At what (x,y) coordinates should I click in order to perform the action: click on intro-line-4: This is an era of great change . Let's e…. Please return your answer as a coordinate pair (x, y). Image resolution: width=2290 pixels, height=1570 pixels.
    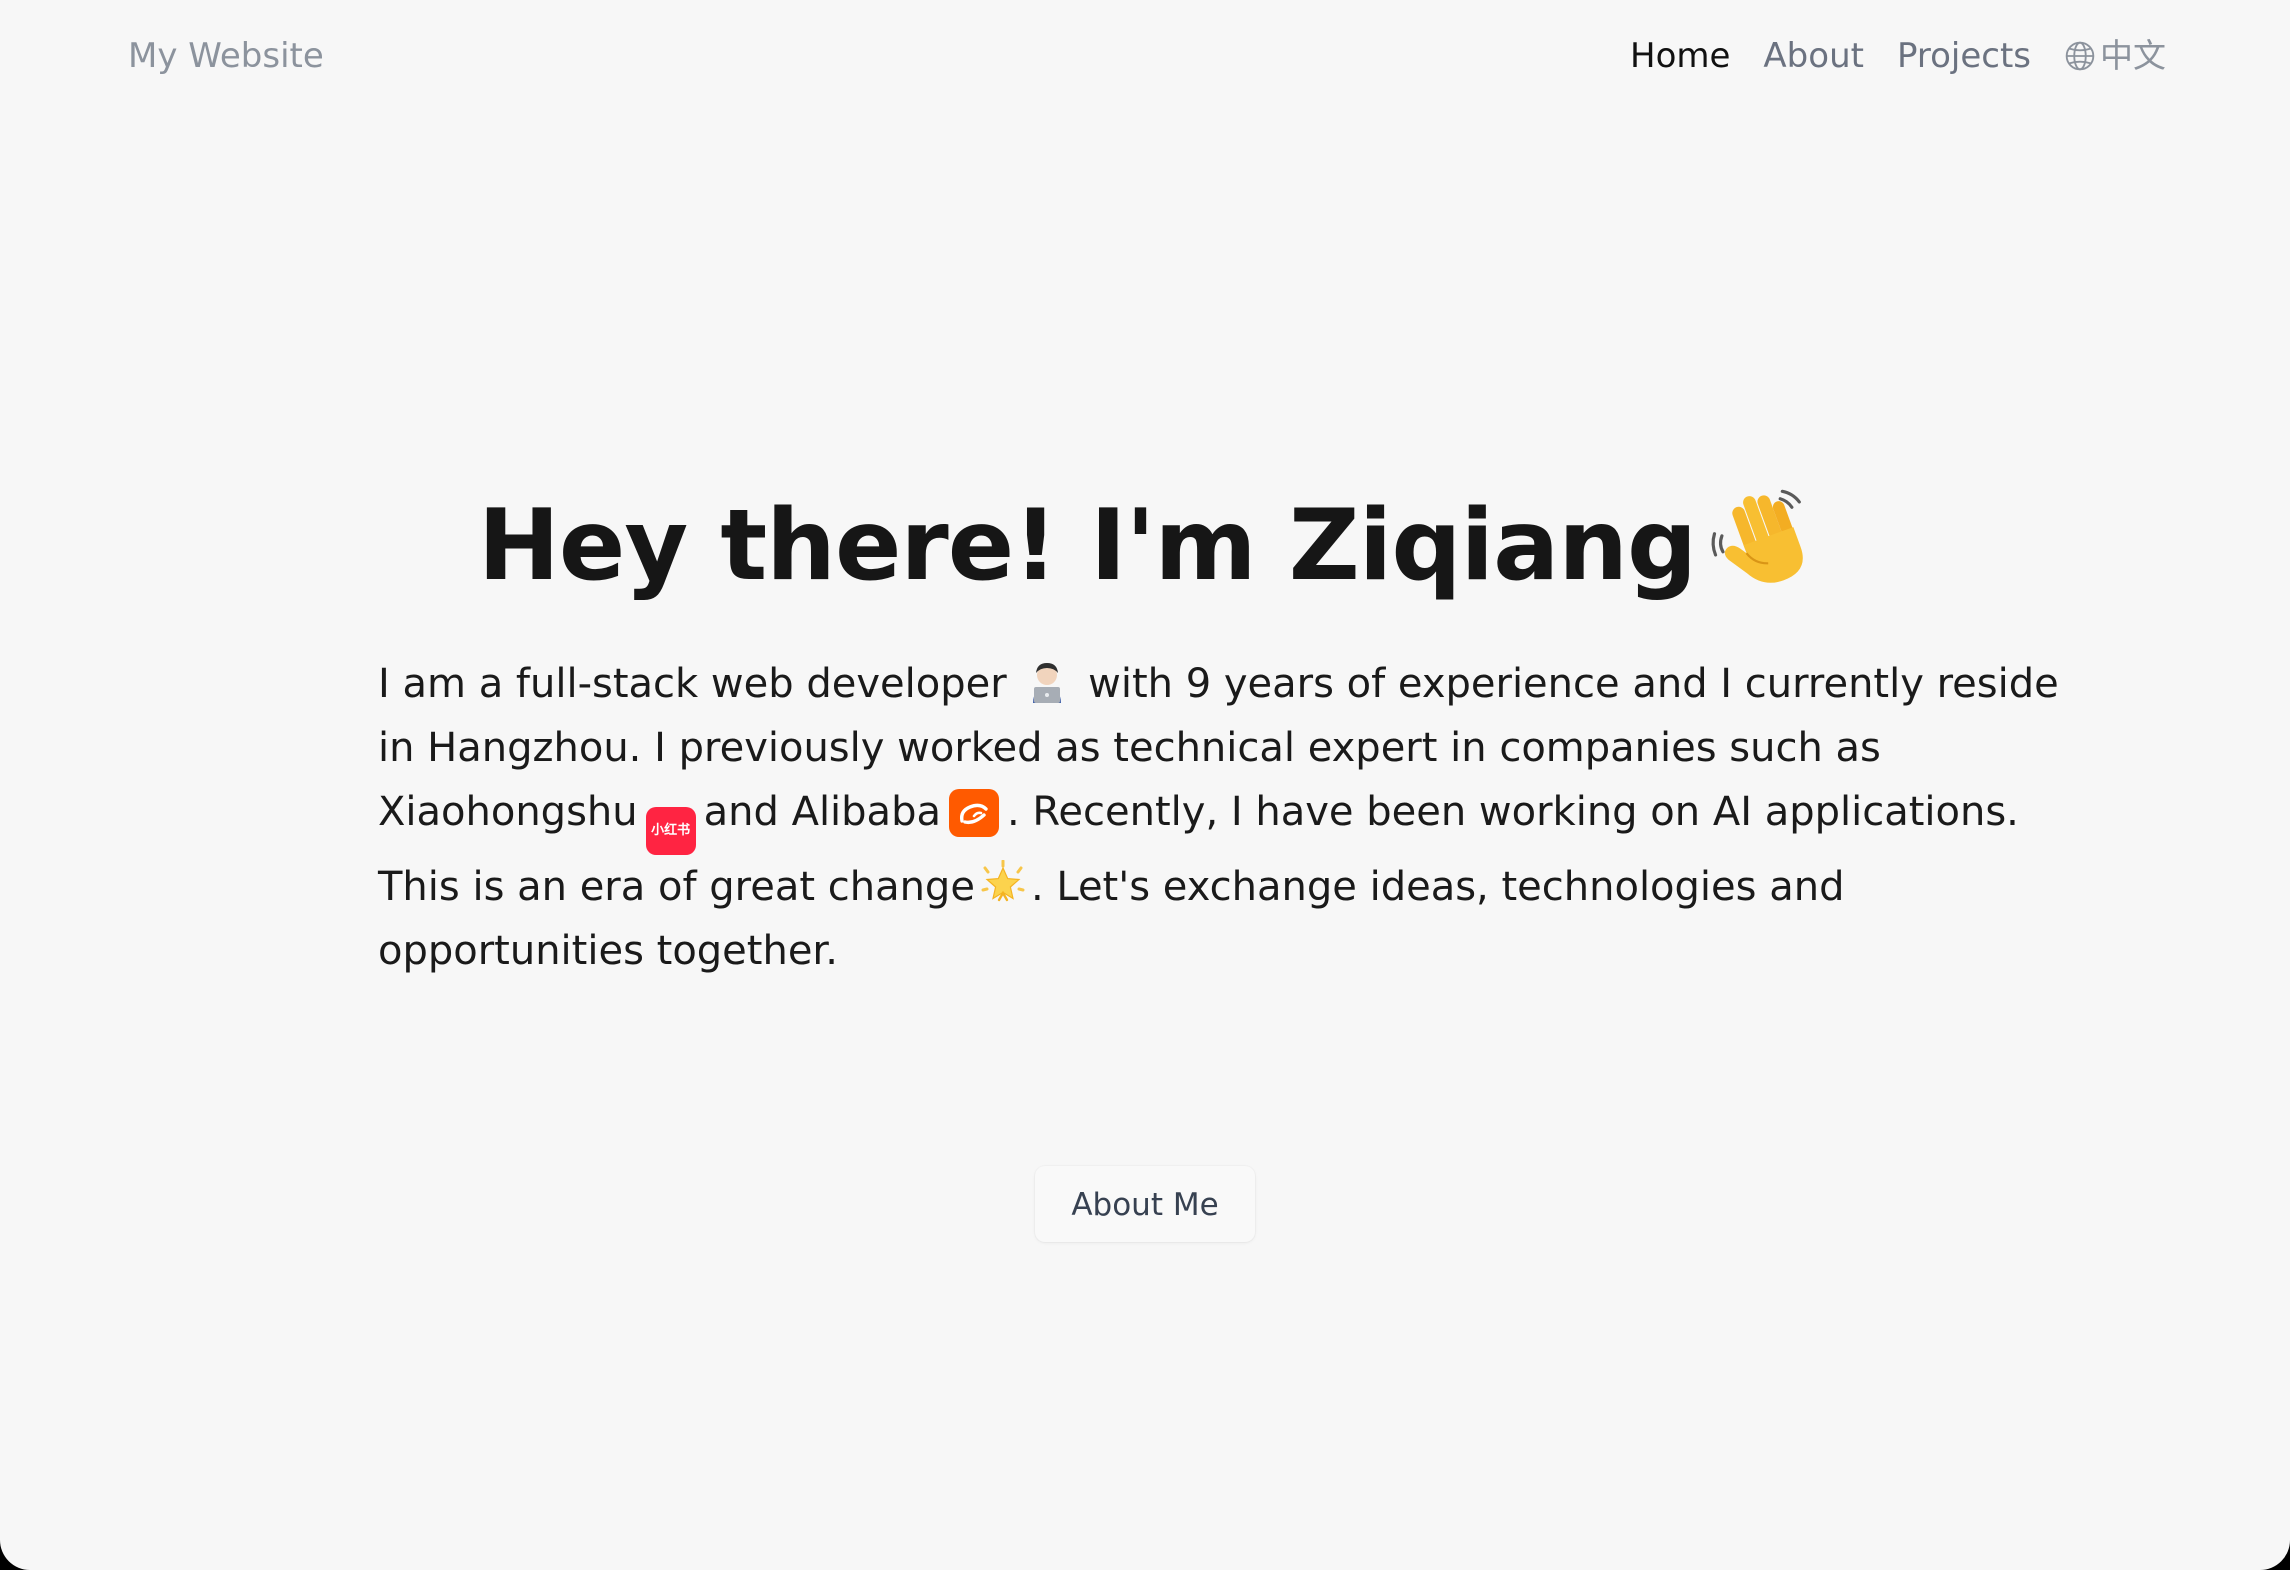
    Looking at the image, I should click on (1148, 887).